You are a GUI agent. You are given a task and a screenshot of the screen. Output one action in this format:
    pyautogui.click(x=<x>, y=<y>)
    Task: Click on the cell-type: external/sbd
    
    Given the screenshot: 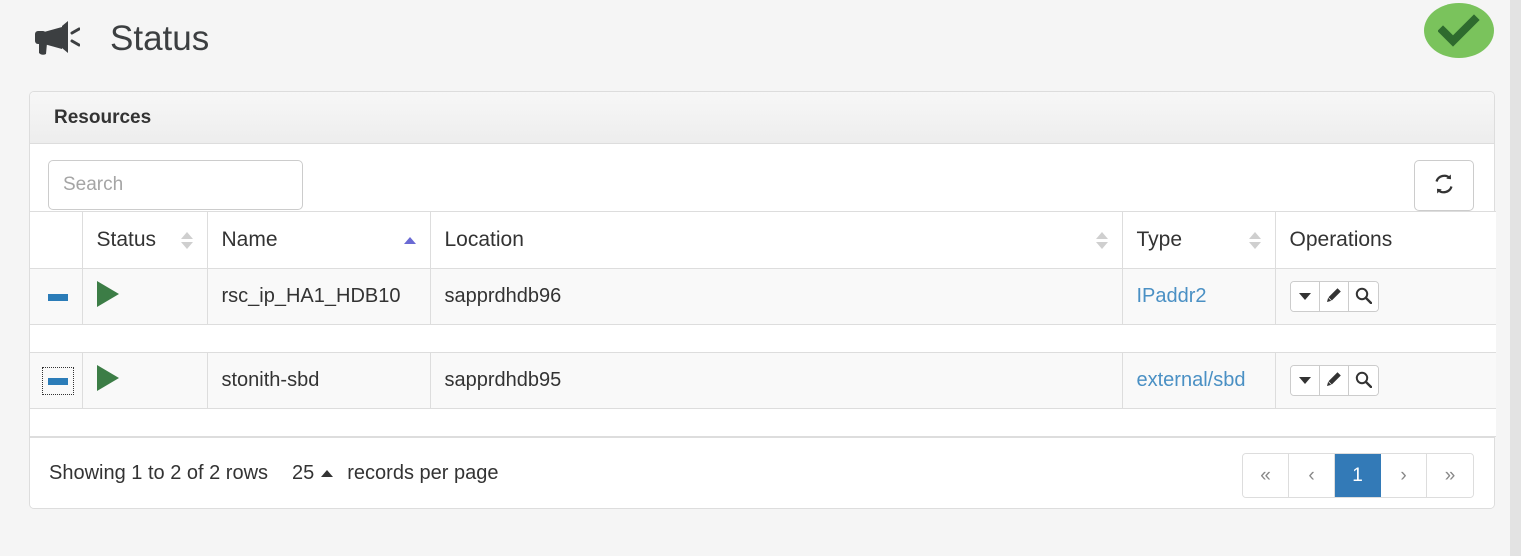 What is the action you would take?
    pyautogui.click(x=1199, y=380)
    